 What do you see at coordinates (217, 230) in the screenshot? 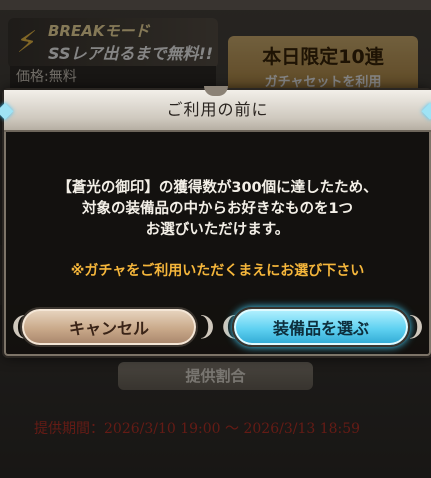
I see `message-line: お選びいただけます。` at bounding box center [217, 230].